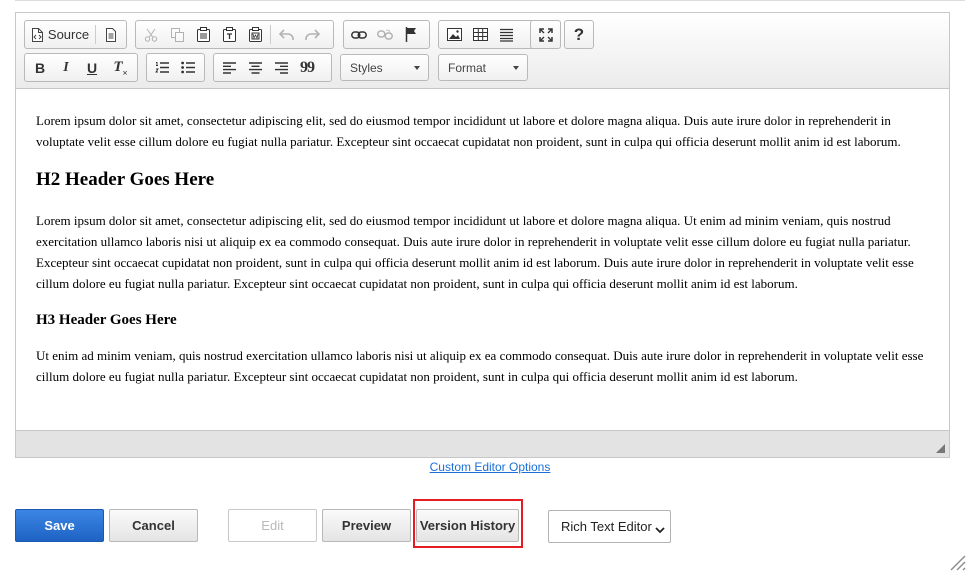 The image size is (978, 588). What do you see at coordinates (106, 320) in the screenshot?
I see `h3-heading: H3 Header Goes Here` at bounding box center [106, 320].